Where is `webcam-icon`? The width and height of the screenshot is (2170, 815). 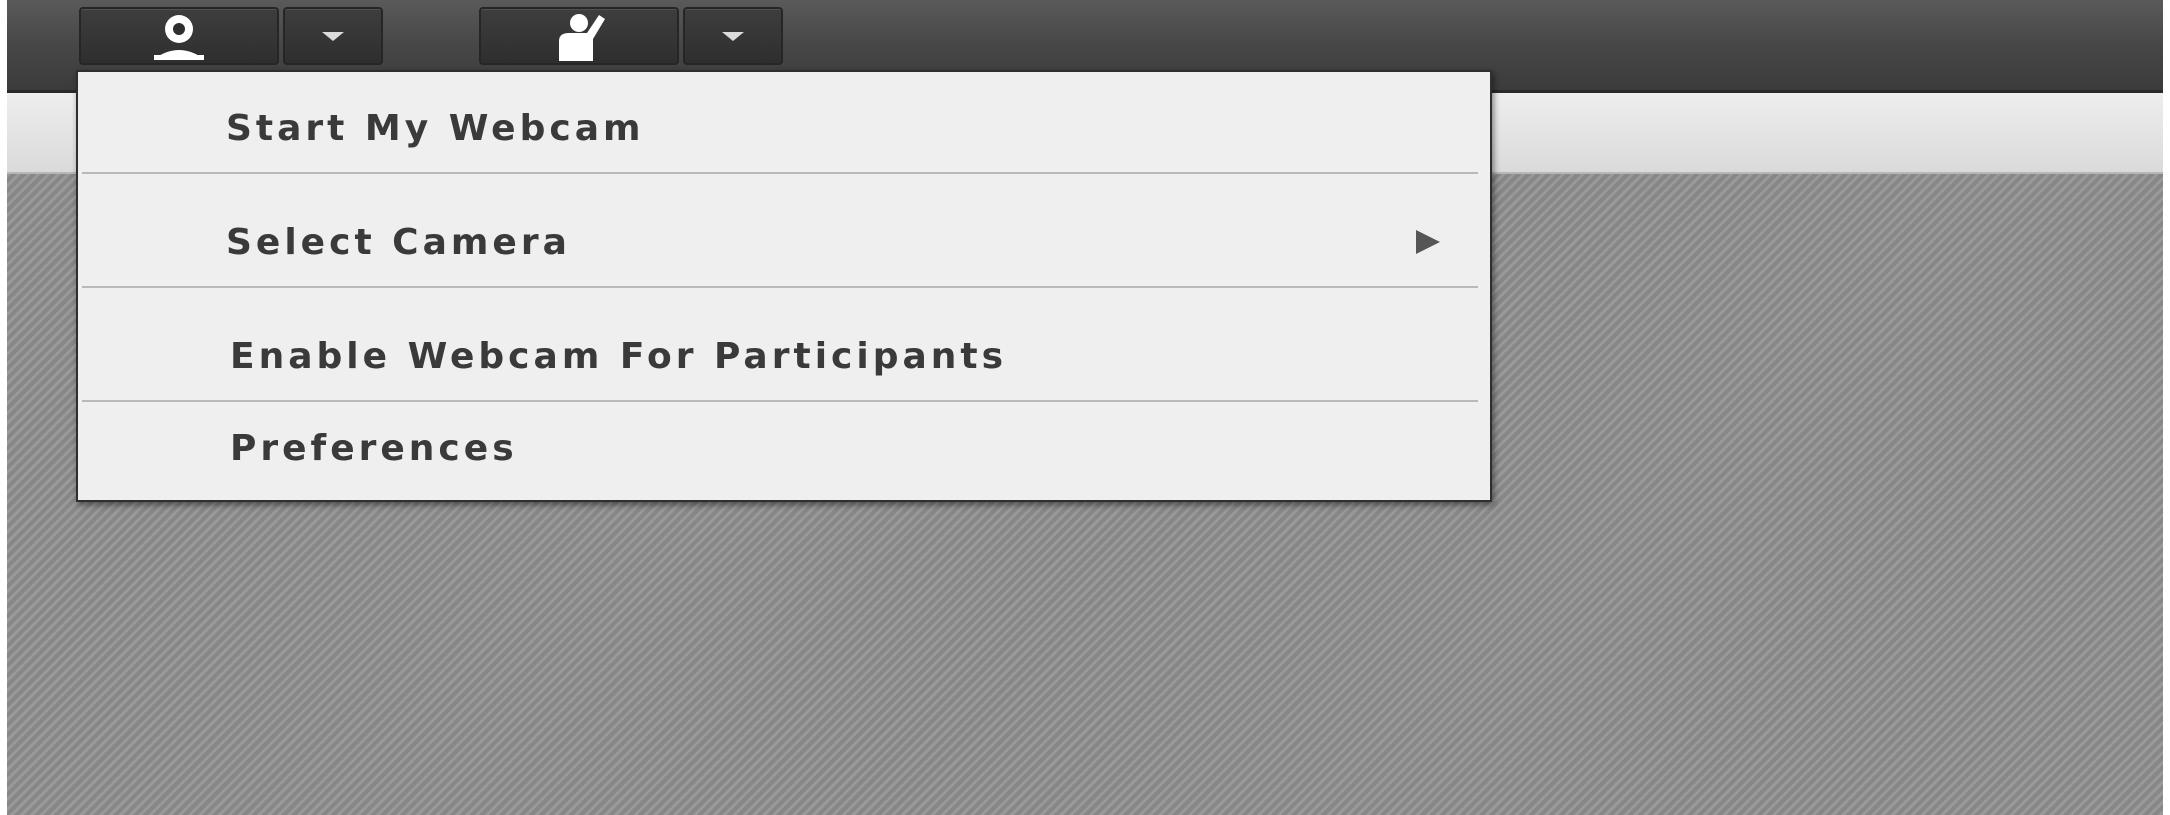 webcam-icon is located at coordinates (179, 36).